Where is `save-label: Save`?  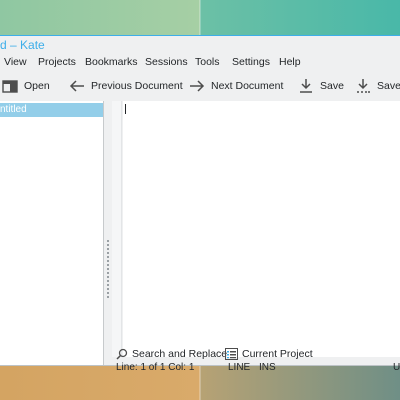
save-label: Save is located at coordinates (332, 86).